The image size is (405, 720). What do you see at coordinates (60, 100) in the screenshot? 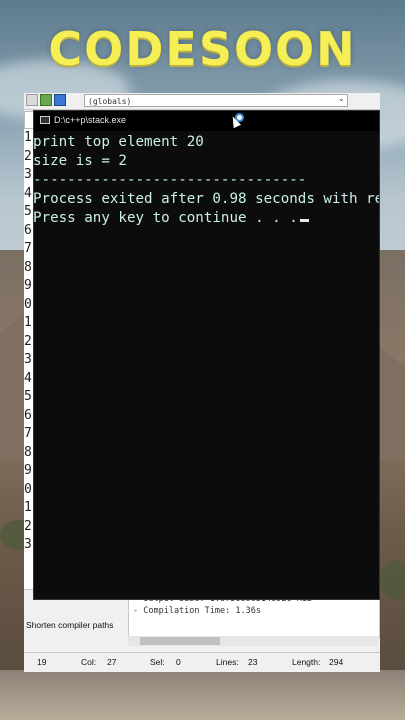
I see `project-icon` at bounding box center [60, 100].